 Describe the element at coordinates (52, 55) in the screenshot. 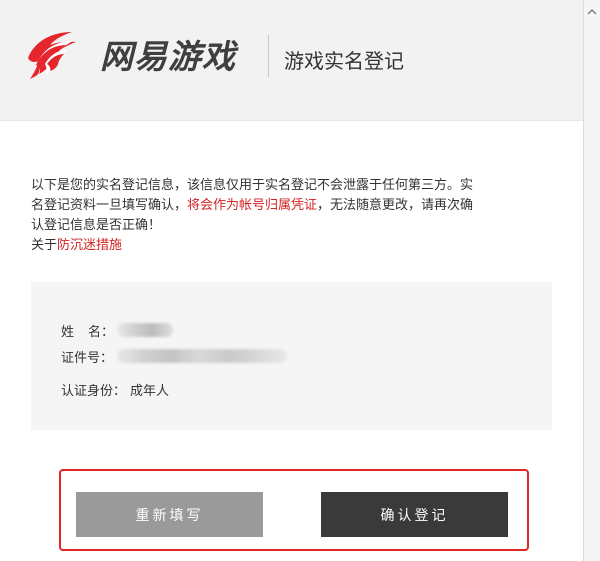

I see `netease-logo-icon` at that location.